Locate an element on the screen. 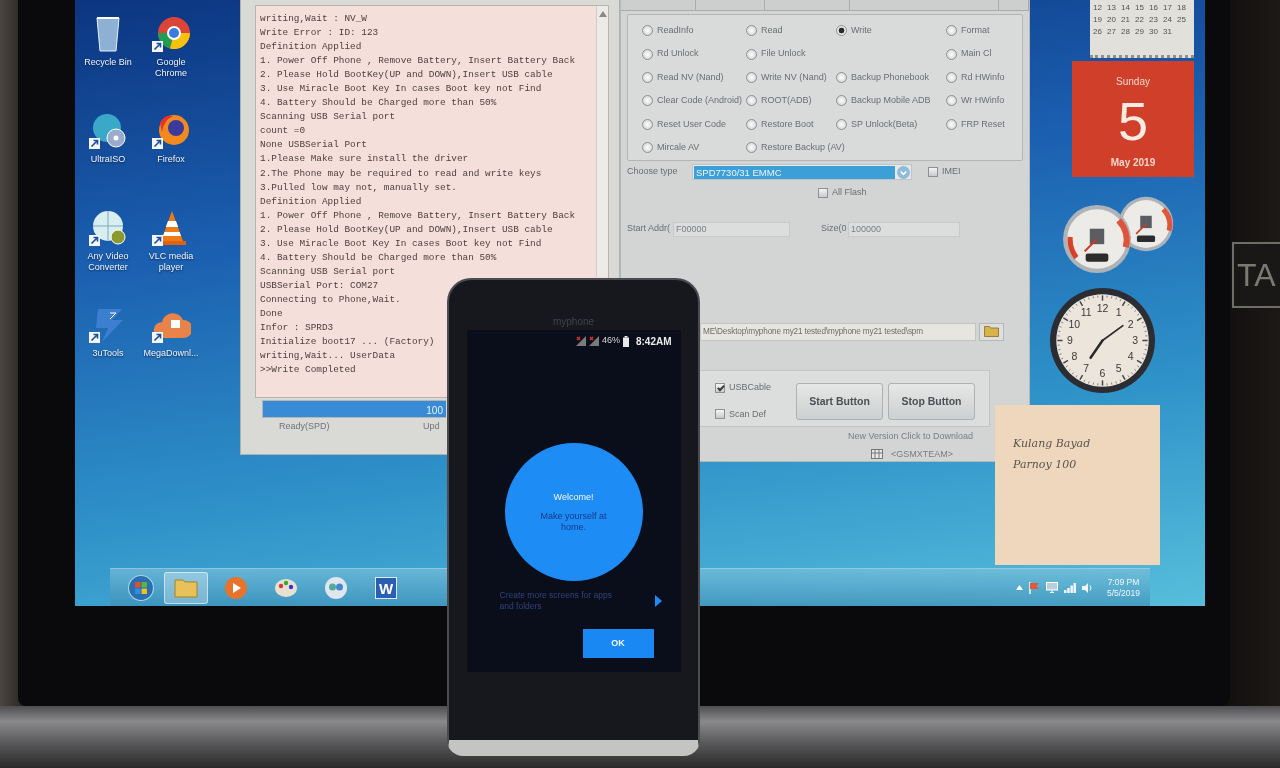  taskbar-button: W is located at coordinates (386, 587).